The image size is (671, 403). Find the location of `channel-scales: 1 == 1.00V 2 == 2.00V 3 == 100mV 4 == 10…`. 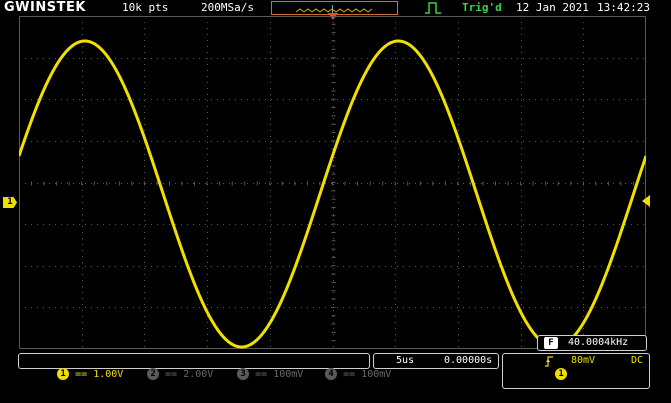

channel-scales: 1 == 1.00V 2 == 2.00V 3 == 100mV 4 == 10… is located at coordinates (204, 366).